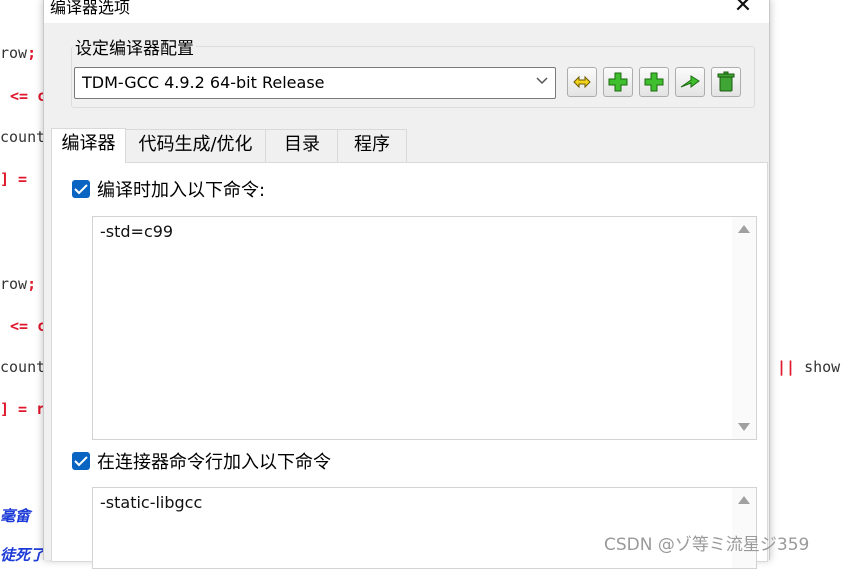  Describe the element at coordinates (14, 179) in the screenshot. I see `code-line: ] =` at that location.